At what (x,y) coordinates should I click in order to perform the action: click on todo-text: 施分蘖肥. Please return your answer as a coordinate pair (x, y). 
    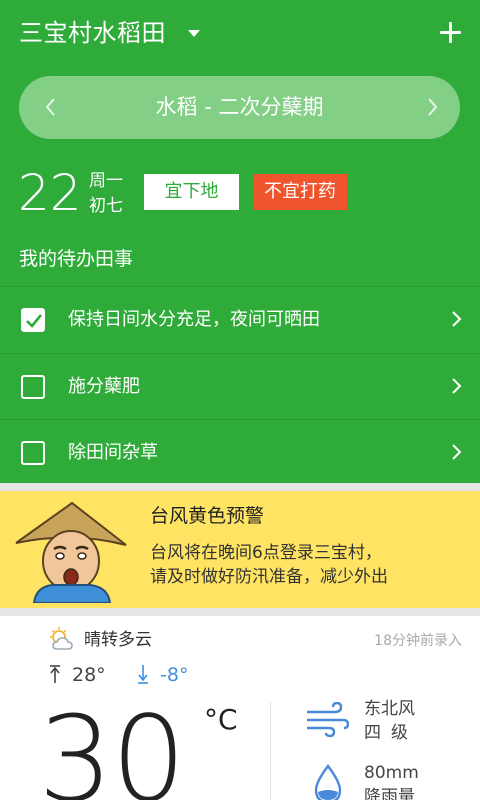
    Looking at the image, I should click on (104, 386).